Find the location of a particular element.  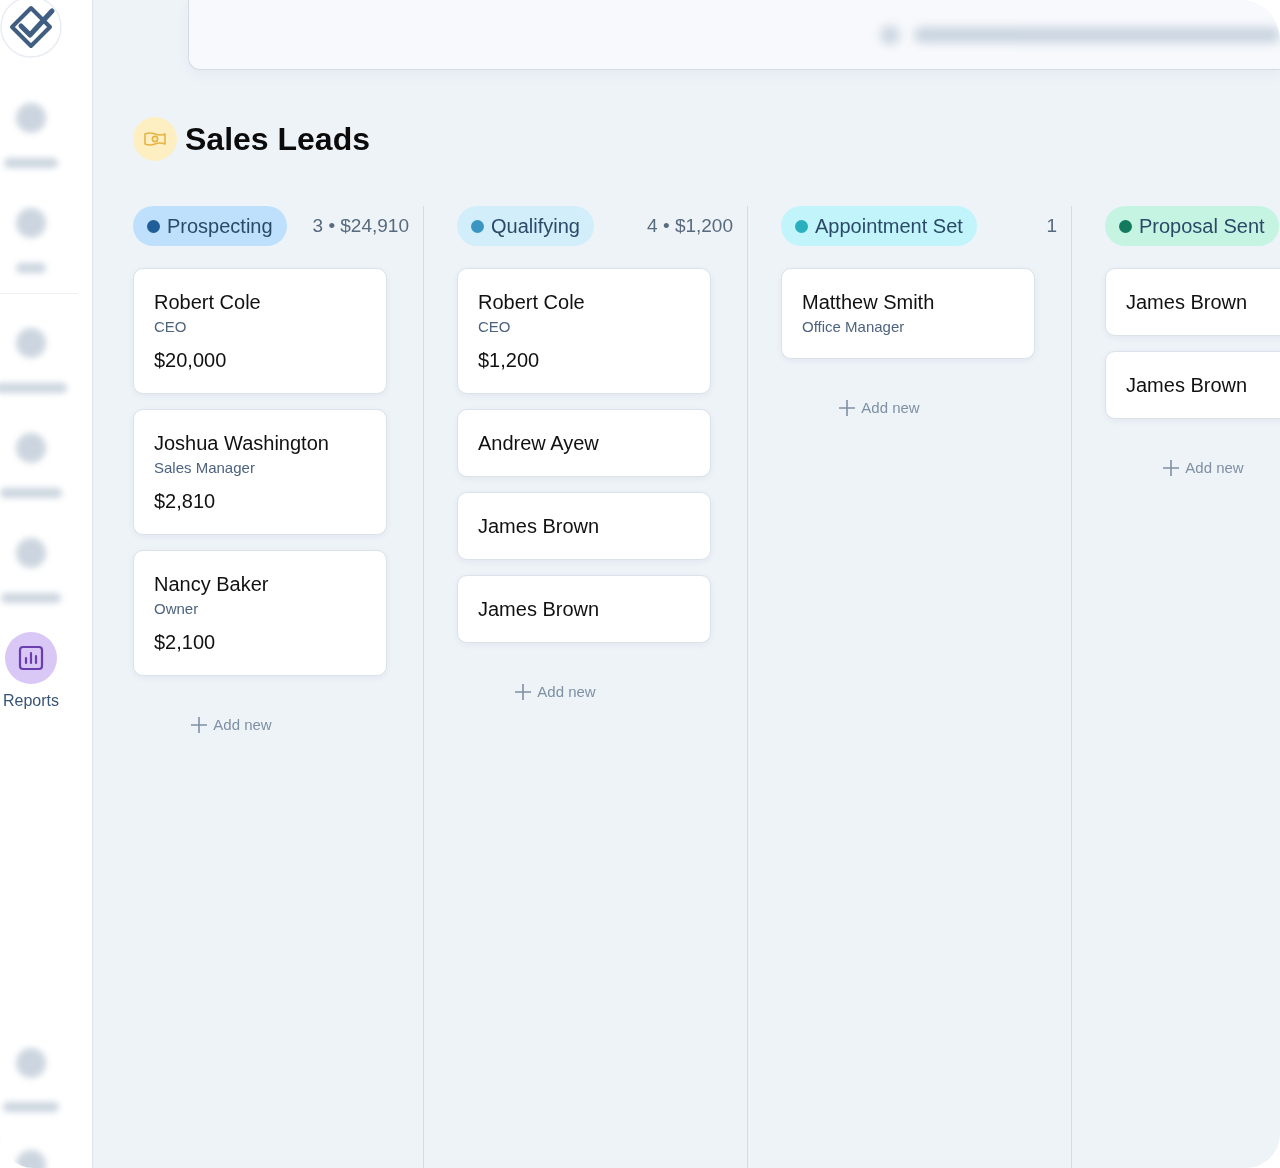

nav-item: Reports is located at coordinates (31, 671).